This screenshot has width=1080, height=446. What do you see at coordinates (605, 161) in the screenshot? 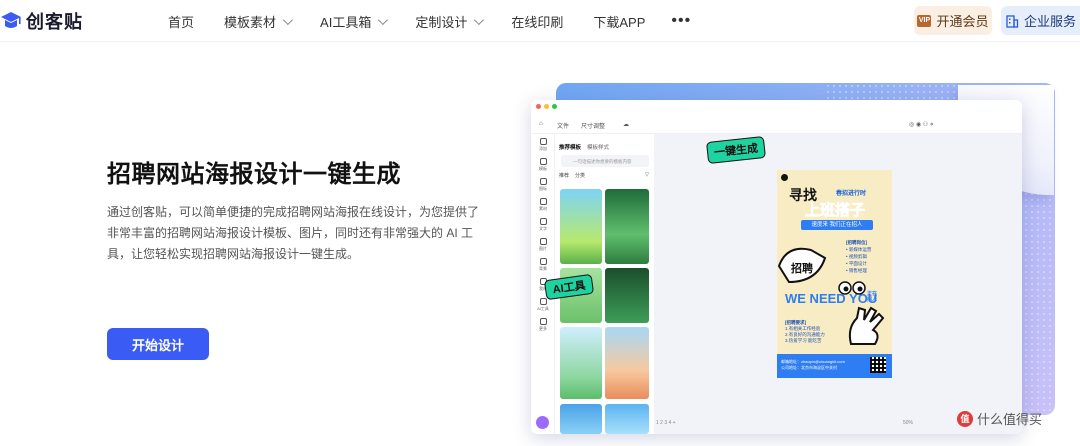
I see `template-search-input: 一句话描述你想要的模板内容` at bounding box center [605, 161].